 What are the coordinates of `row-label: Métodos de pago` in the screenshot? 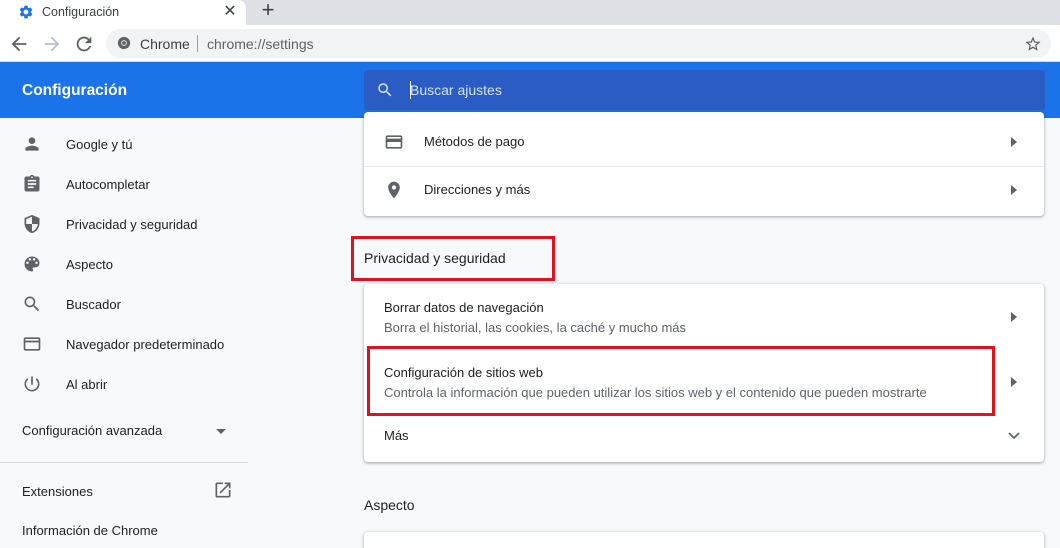 It's located at (474, 141).